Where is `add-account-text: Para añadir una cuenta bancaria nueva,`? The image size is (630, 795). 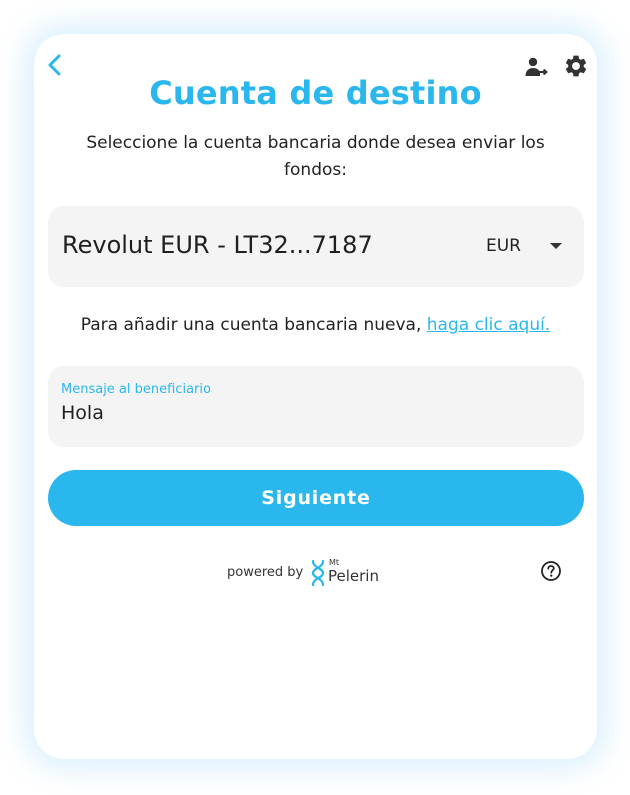
add-account-text: Para añadir una cuenta bancaria nueva, is located at coordinates (251, 325).